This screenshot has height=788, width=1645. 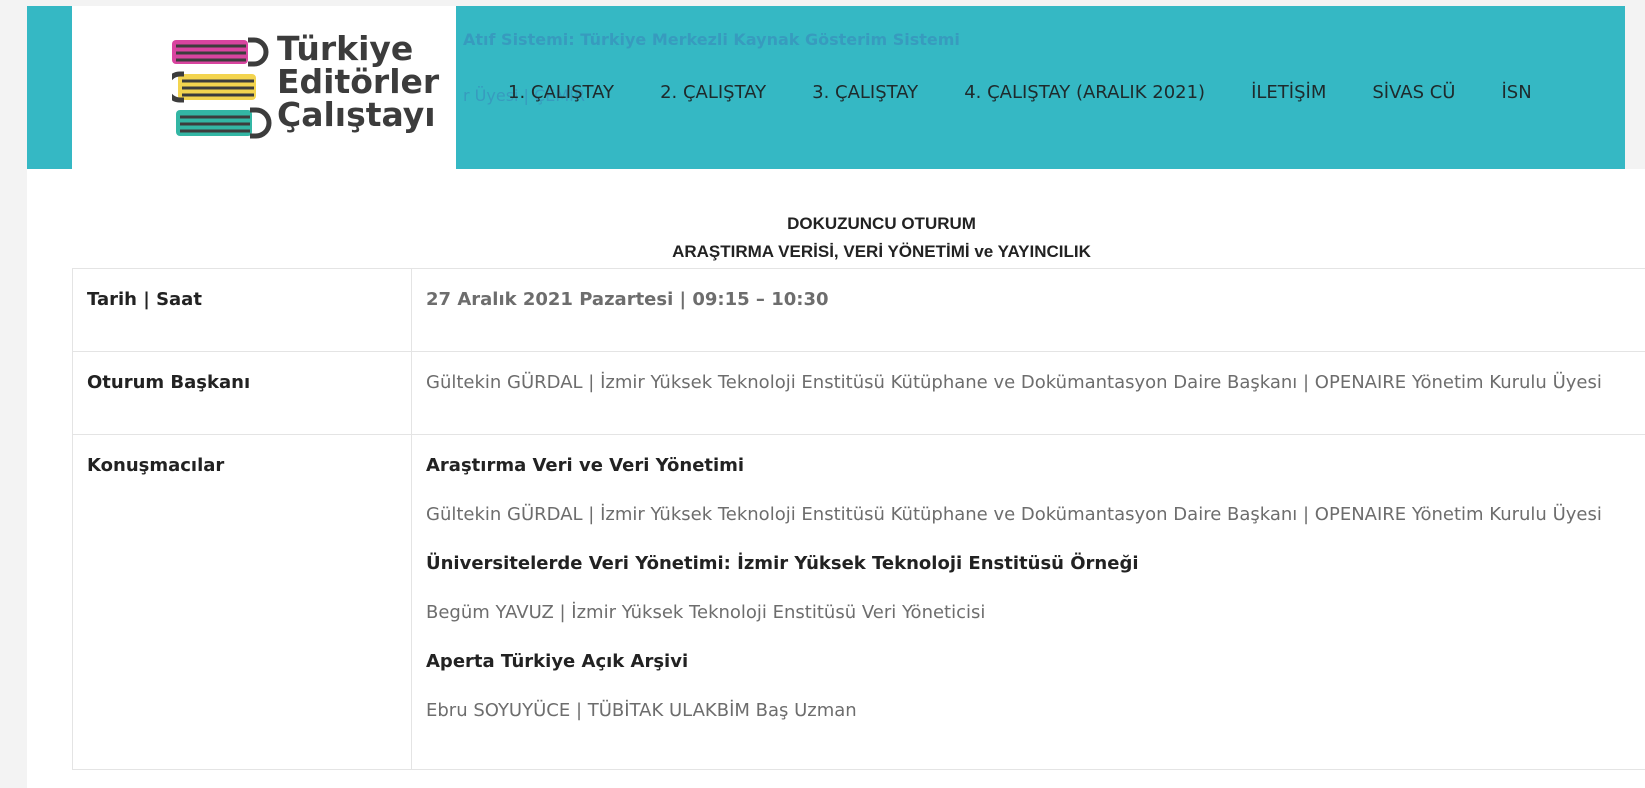 I want to click on logo-text: Türkiye Editörler Çalıştayı, so click(x=358, y=81).